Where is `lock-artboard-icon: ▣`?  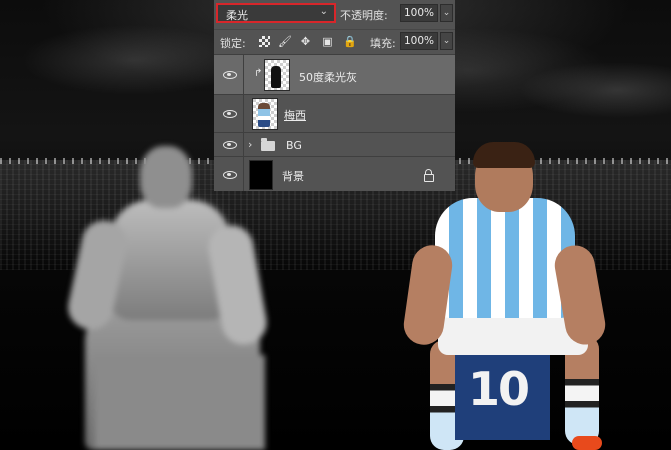 lock-artboard-icon: ▣ is located at coordinates (327, 41).